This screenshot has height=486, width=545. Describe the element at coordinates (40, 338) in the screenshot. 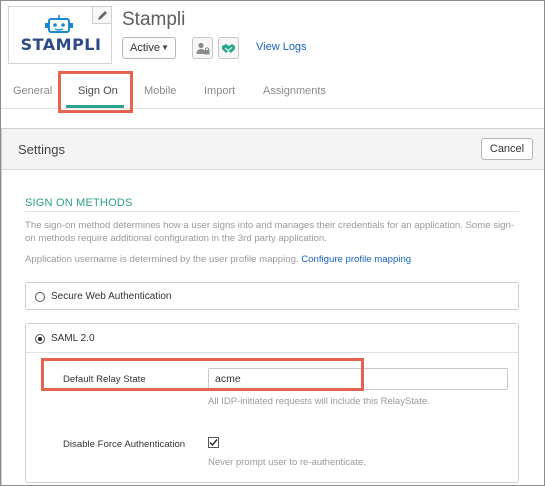

I see `saml-radio` at that location.